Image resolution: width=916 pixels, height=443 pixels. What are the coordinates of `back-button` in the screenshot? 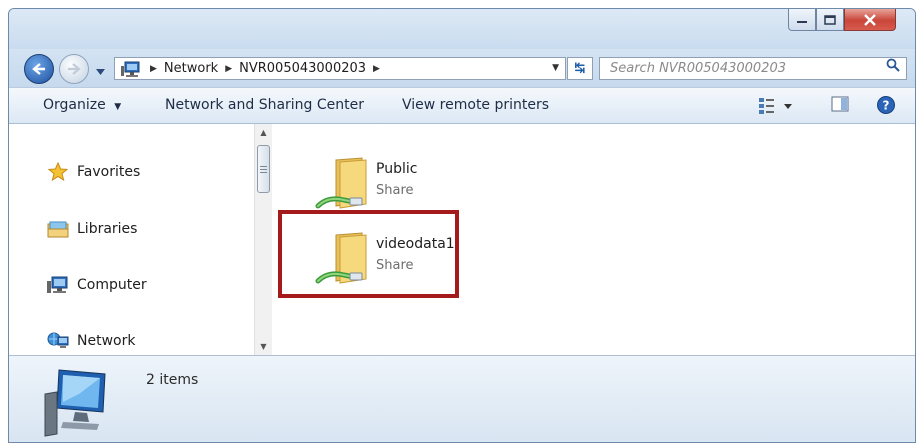 It's located at (39, 69).